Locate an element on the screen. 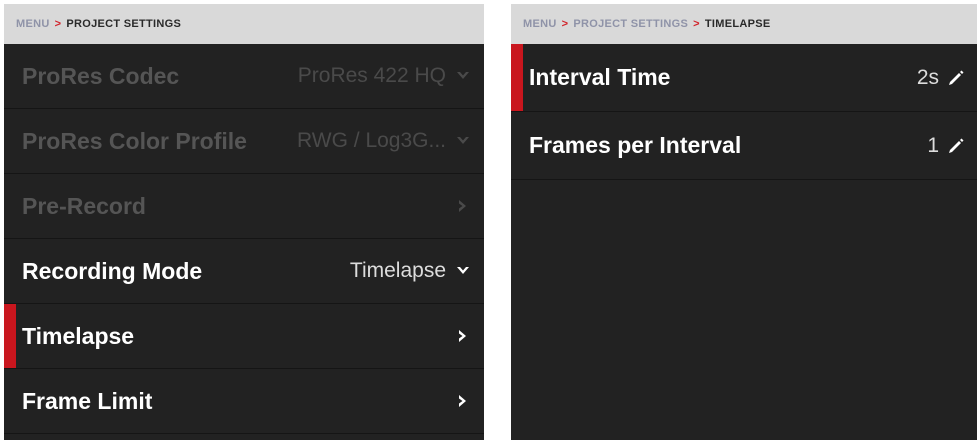  menu-item-value: 2s is located at coordinates (927, 77).